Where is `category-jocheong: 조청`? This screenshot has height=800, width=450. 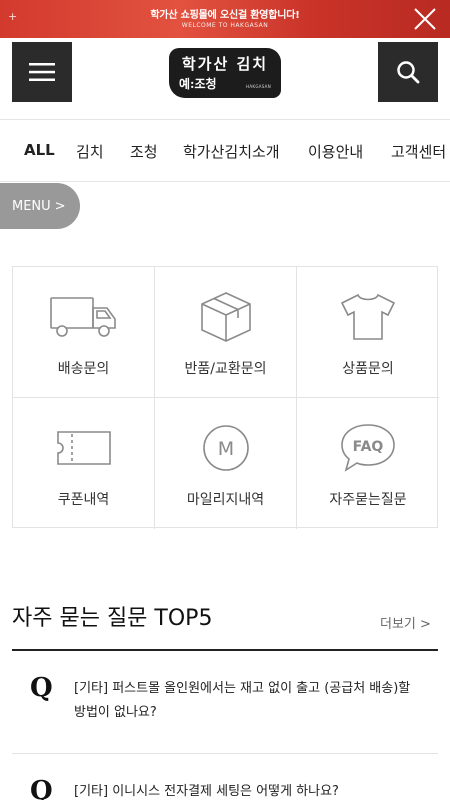 category-jocheong: 조청 is located at coordinates (144, 151).